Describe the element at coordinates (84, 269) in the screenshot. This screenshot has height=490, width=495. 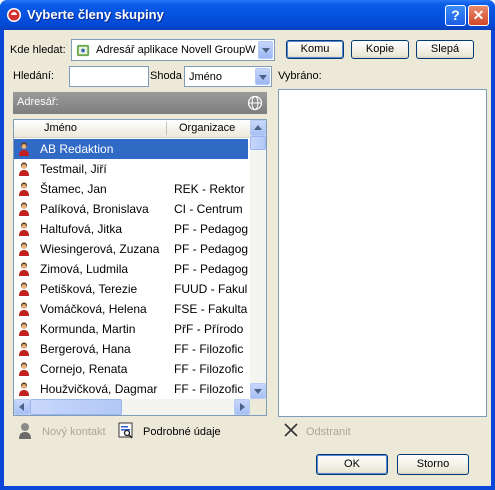
I see `contact-name: Zimová, Ludmila` at that location.